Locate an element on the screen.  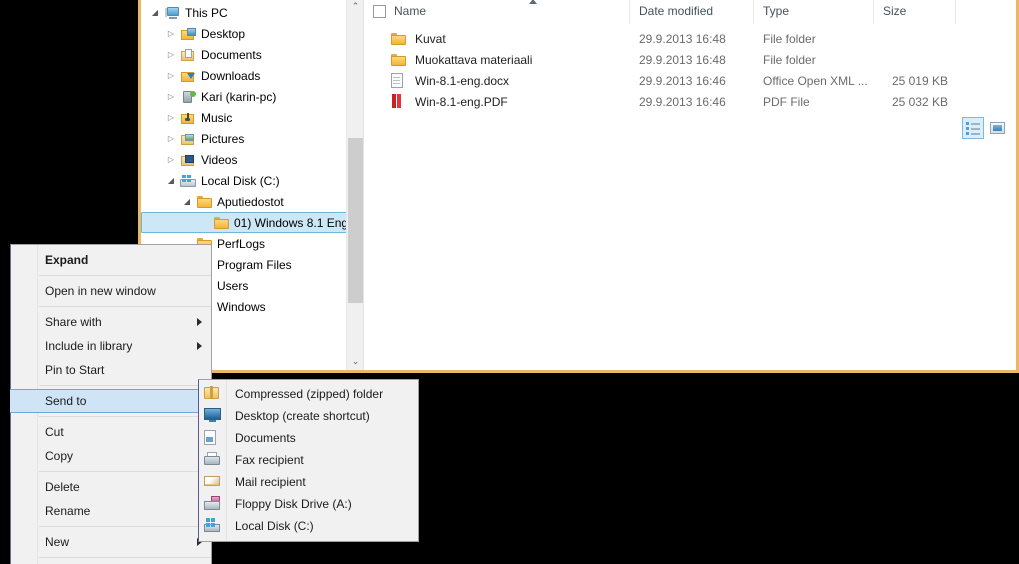
details-view-icon is located at coordinates (973, 128).